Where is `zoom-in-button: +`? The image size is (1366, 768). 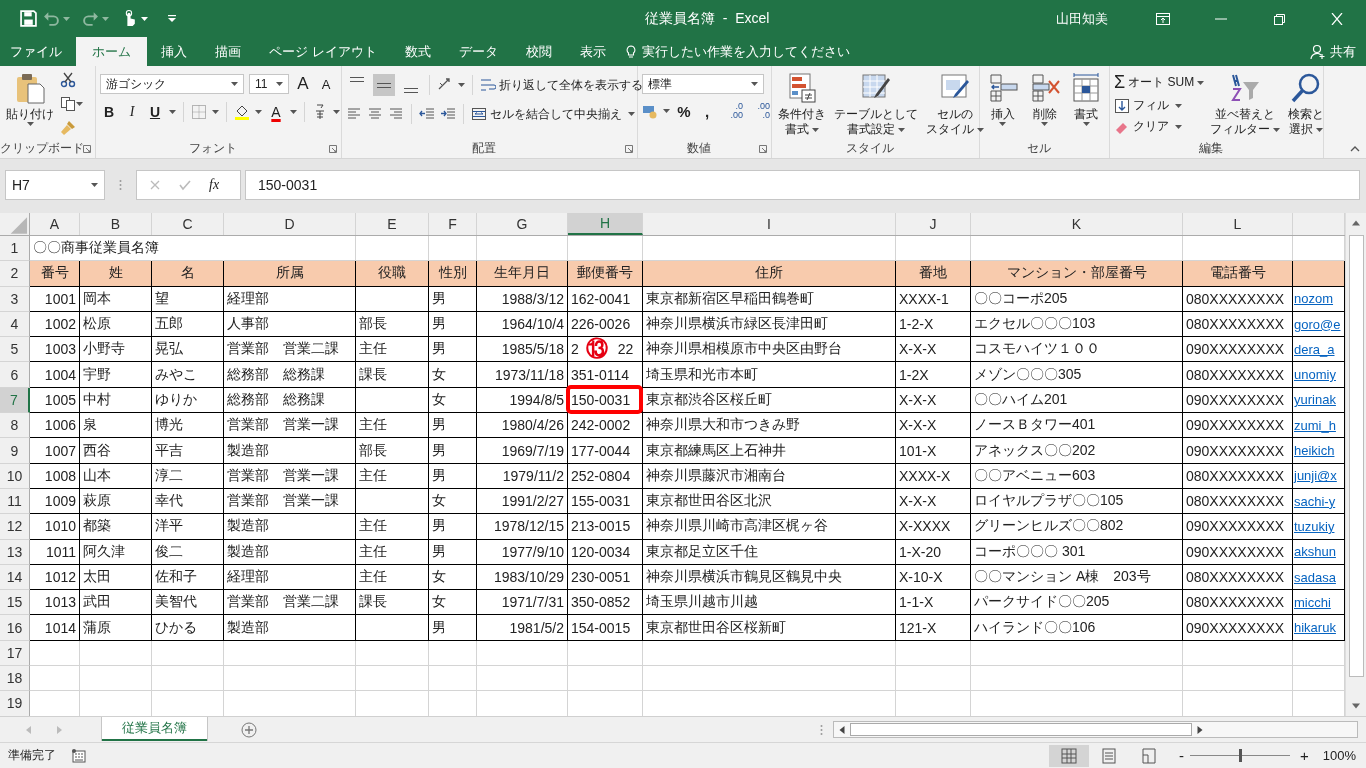
zoom-in-button: + is located at coordinates (1304, 755).